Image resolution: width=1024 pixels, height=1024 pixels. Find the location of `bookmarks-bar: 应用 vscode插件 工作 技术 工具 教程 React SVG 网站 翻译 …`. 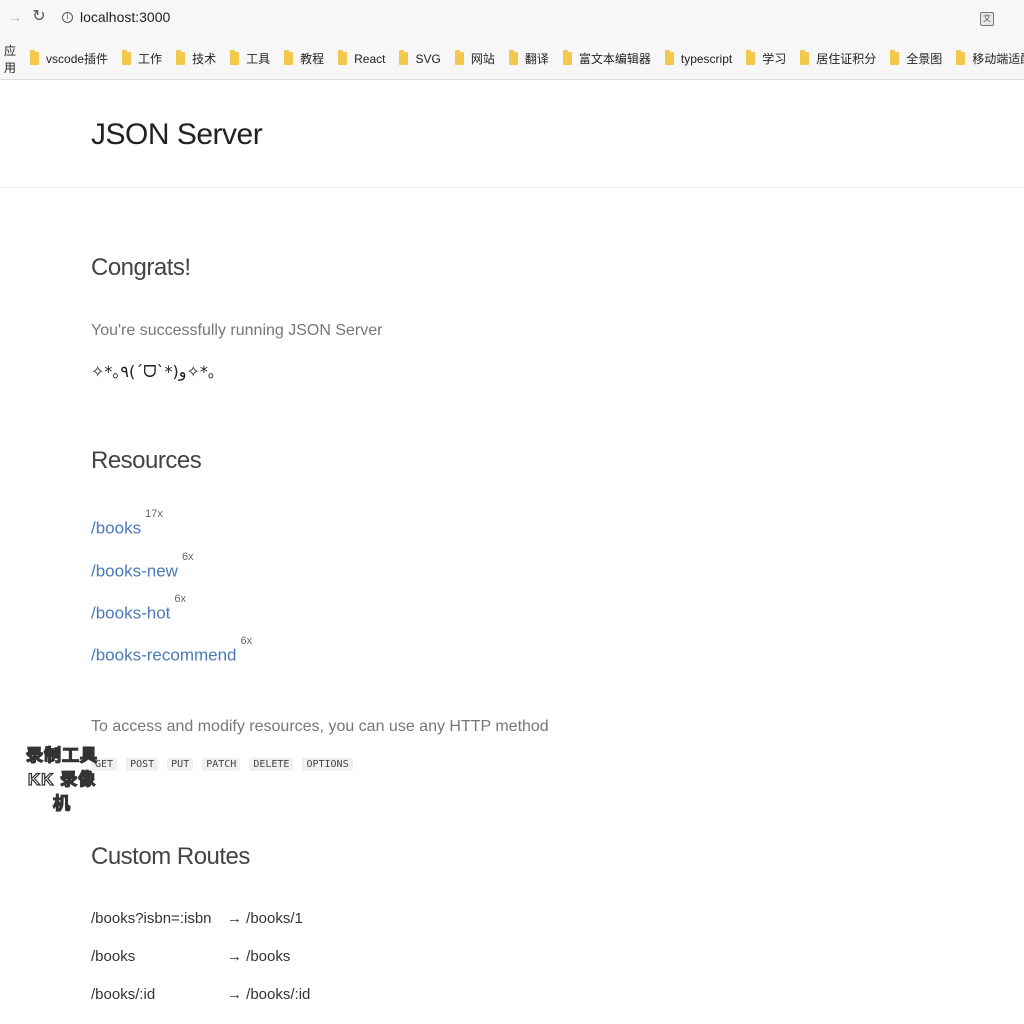

bookmarks-bar: 应用 vscode插件 工作 技术 工具 教程 React SVG 网站 翻译 … is located at coordinates (512, 59).